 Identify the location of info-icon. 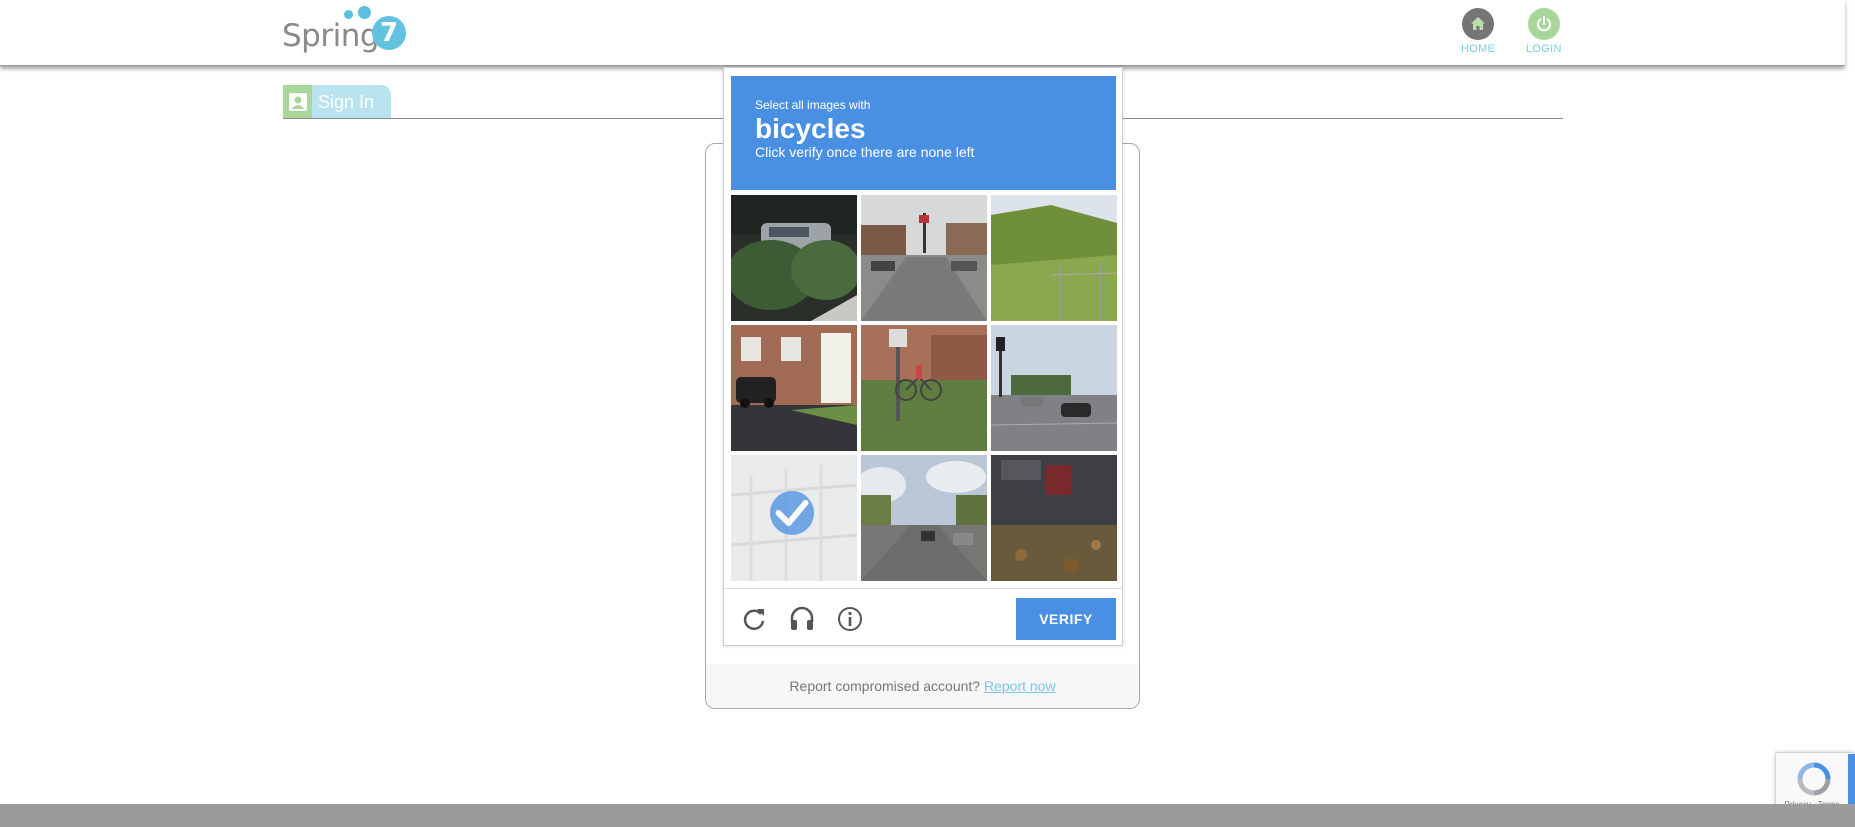
(850, 619).